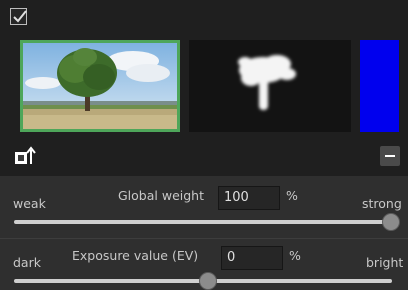 The width and height of the screenshot is (408, 290). I want to click on add-to-layer-icon, so click(25, 156).